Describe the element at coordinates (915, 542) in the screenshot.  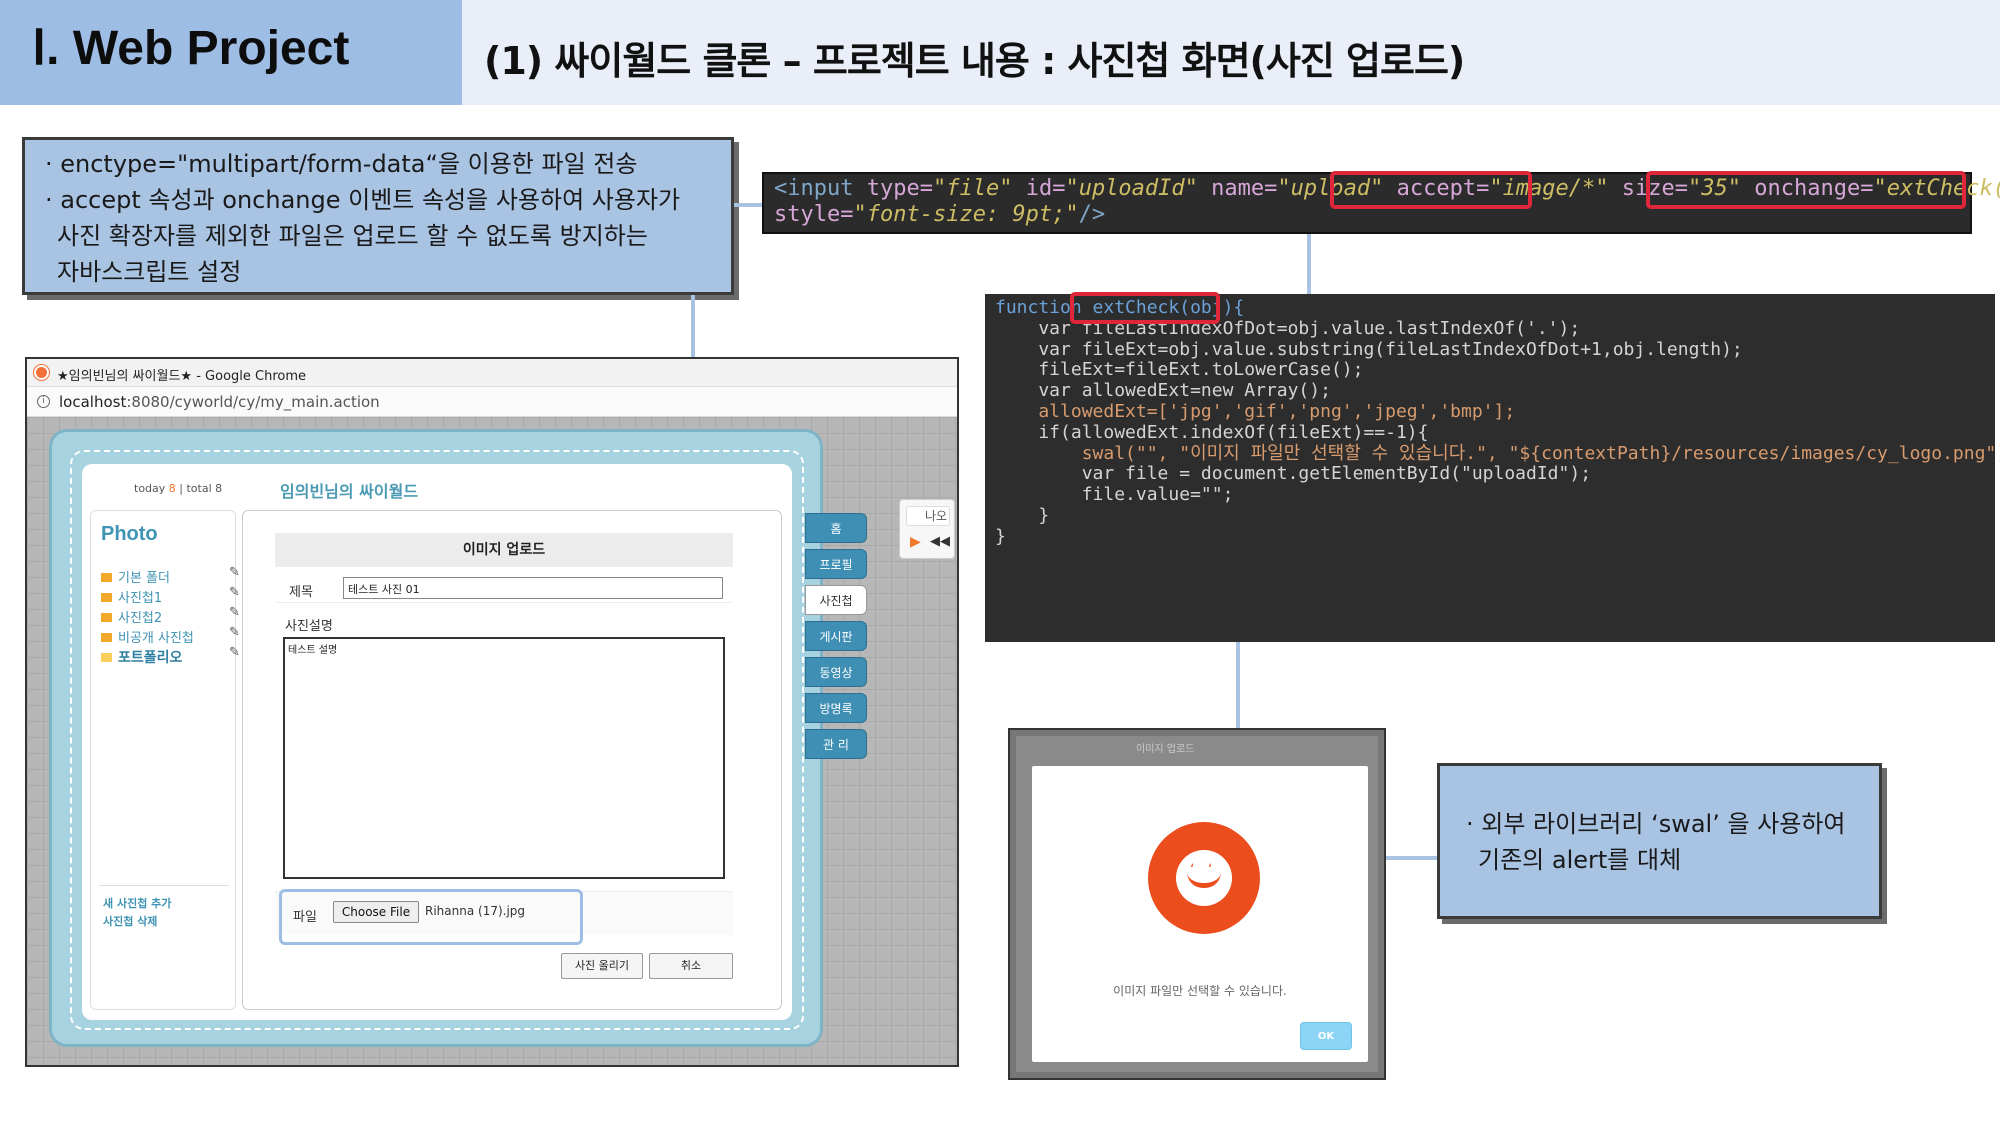
I see `play-icon: ▶` at that location.